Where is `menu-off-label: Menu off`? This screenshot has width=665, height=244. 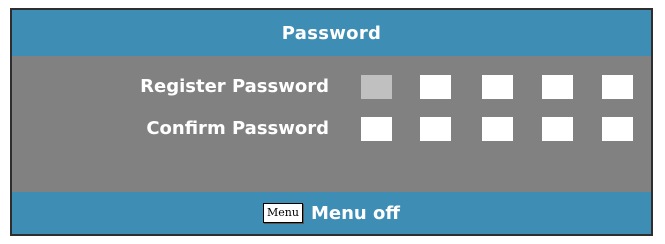 menu-off-label: Menu off is located at coordinates (355, 213).